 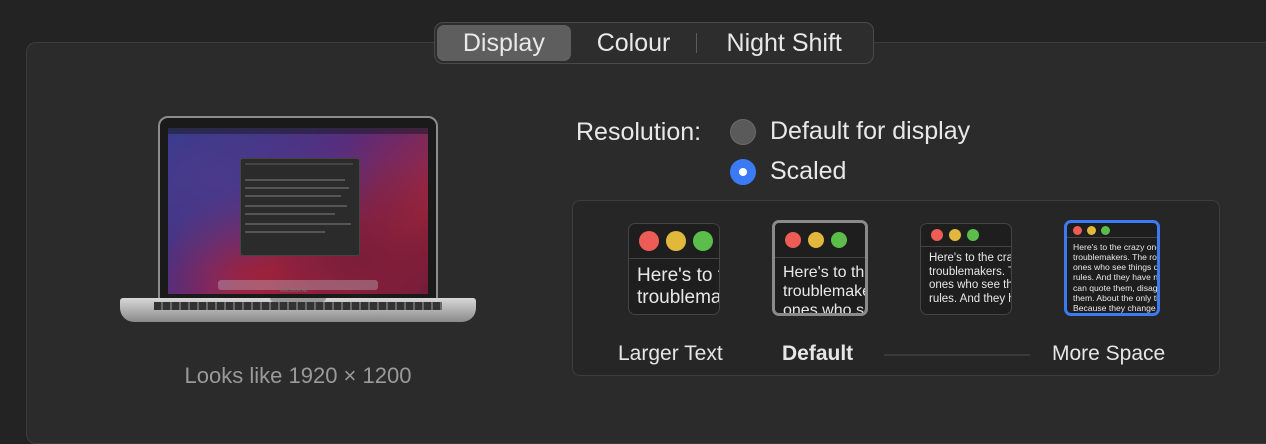 I want to click on radio-scaled: Scaled, so click(x=788, y=171).